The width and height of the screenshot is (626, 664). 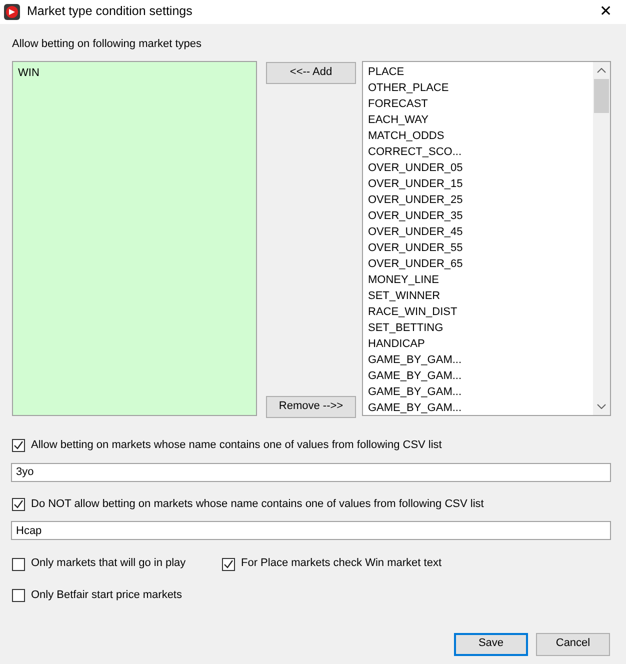 What do you see at coordinates (311, 407) in the screenshot?
I see `remove-button: Remove -->>` at bounding box center [311, 407].